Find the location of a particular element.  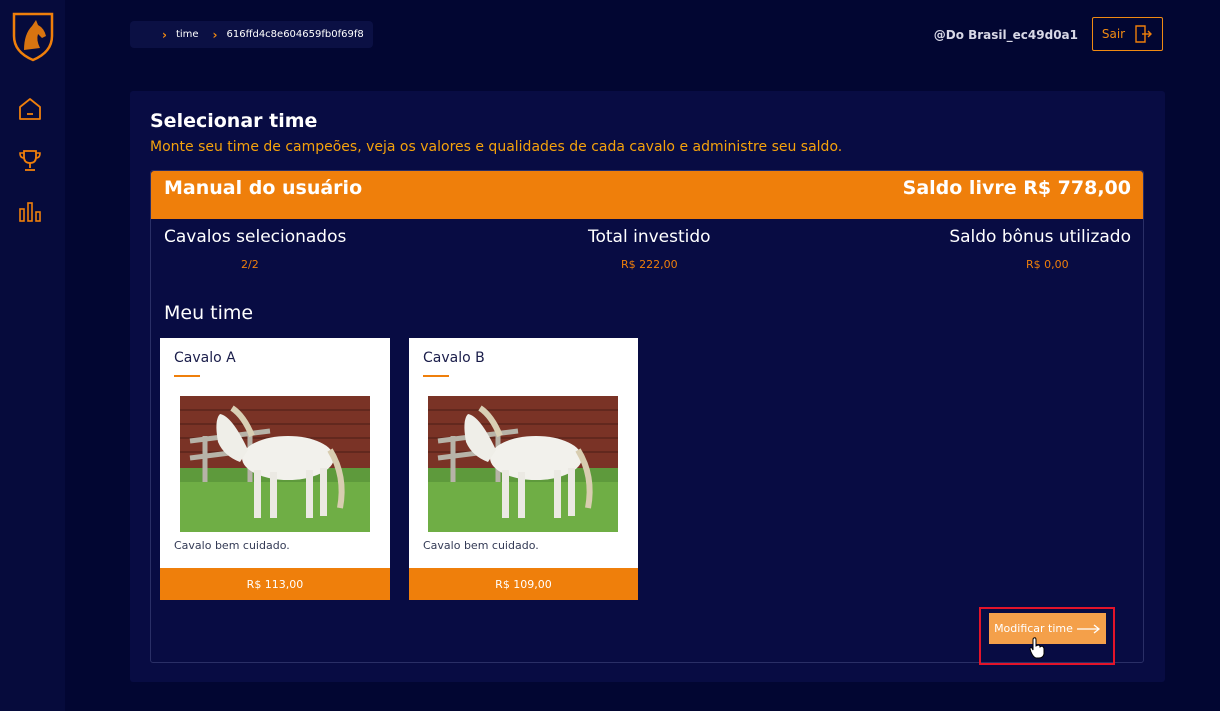

breadcrumb-item-time: time is located at coordinates (187, 34).